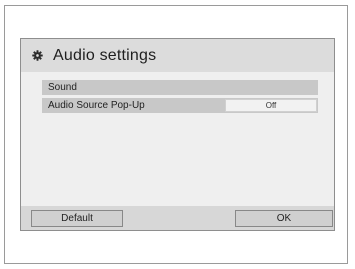 Image resolution: width=355 pixels, height=269 pixels. What do you see at coordinates (96, 105) in the screenshot?
I see `audio-source-popup-label: Audio Source Pop-Up` at bounding box center [96, 105].